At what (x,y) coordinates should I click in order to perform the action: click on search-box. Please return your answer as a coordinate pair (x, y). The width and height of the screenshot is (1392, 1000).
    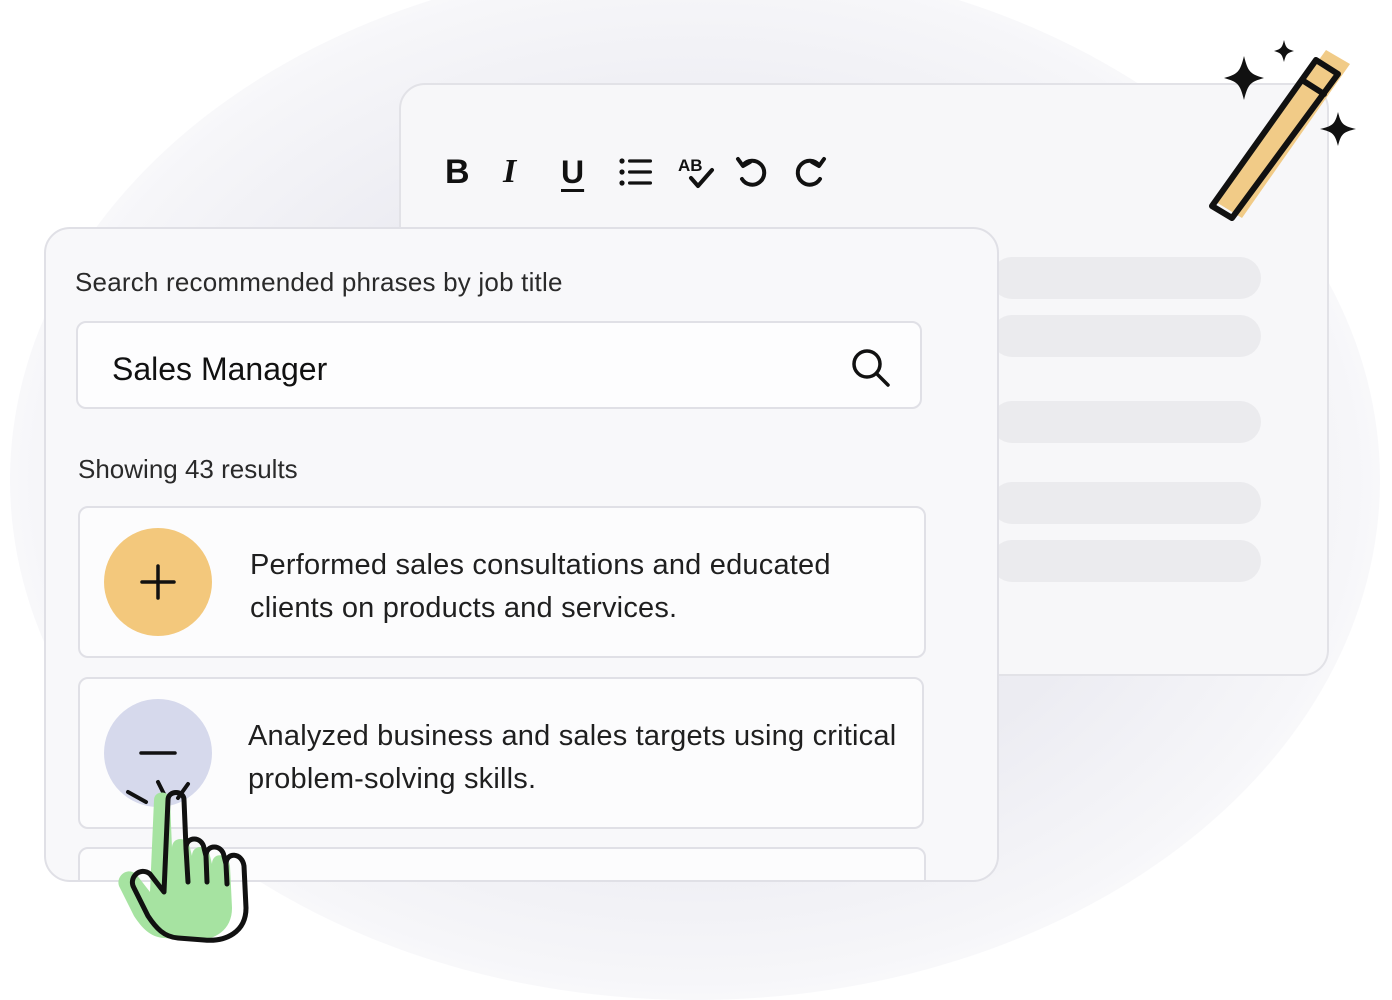
    Looking at the image, I should click on (499, 365).